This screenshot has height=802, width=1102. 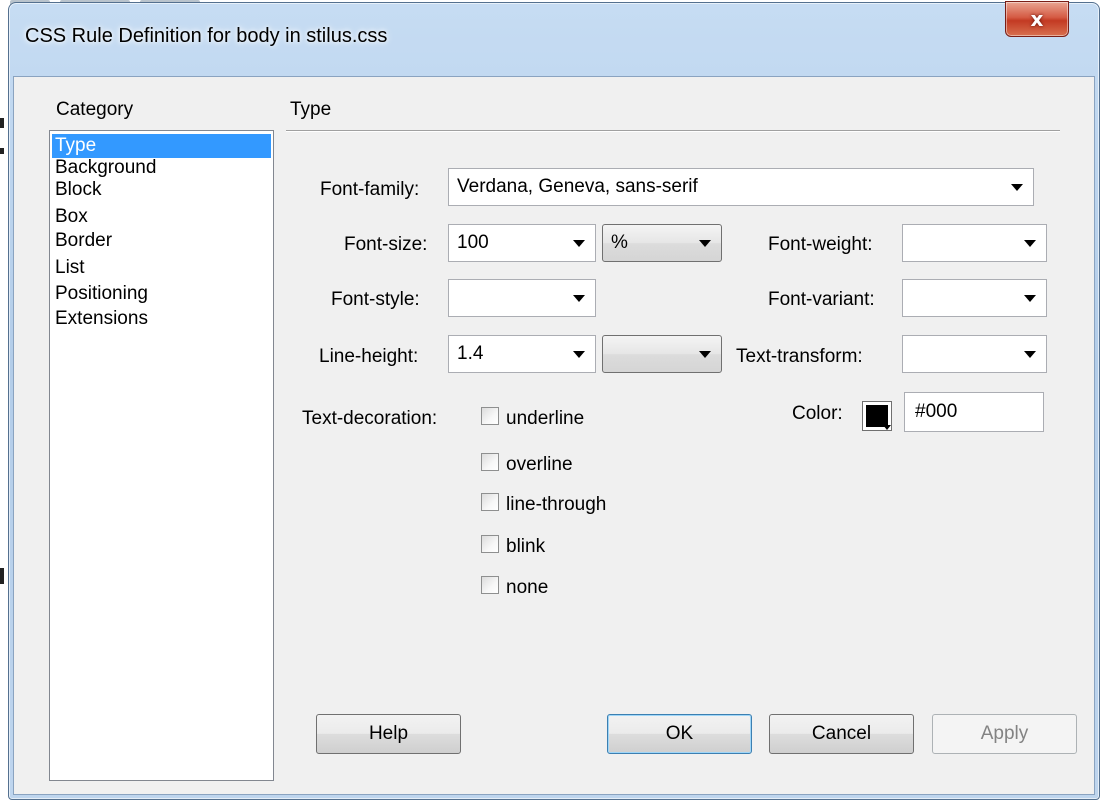 What do you see at coordinates (78, 190) in the screenshot?
I see `category-item-block: Block` at bounding box center [78, 190].